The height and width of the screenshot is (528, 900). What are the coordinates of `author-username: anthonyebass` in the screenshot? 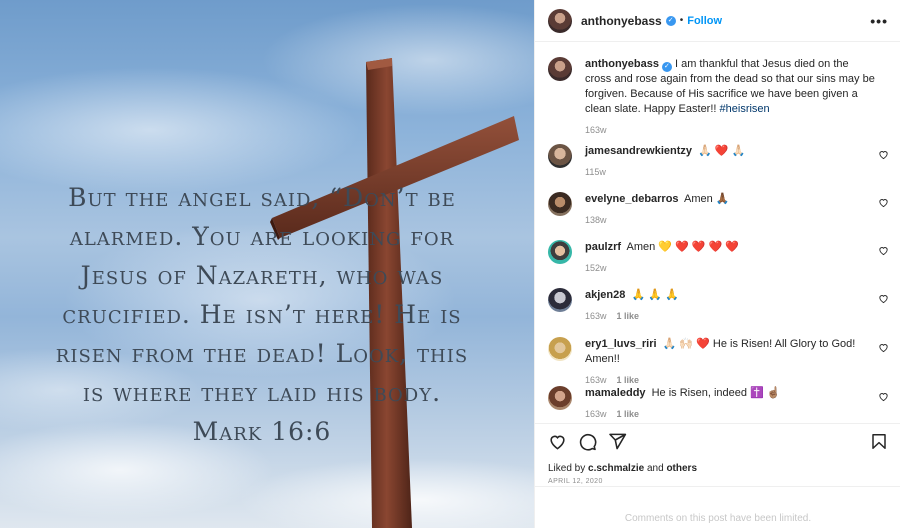 It's located at (621, 21).